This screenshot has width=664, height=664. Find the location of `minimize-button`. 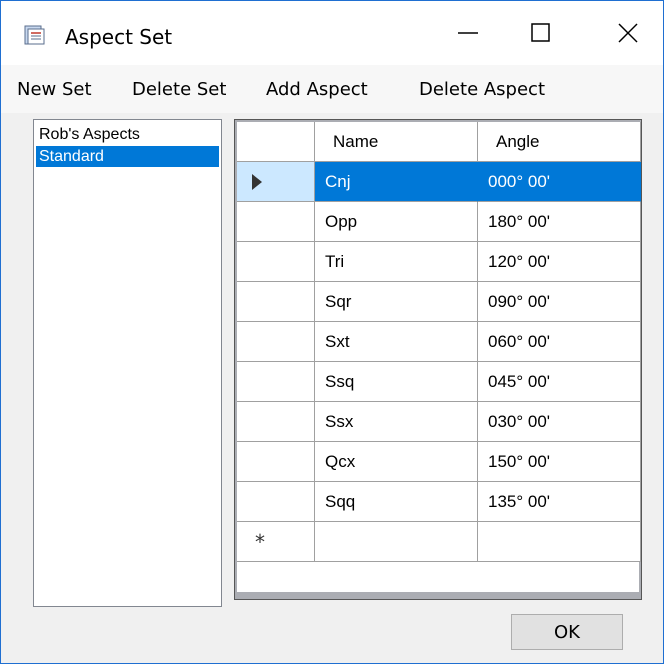

minimize-button is located at coordinates (468, 33).